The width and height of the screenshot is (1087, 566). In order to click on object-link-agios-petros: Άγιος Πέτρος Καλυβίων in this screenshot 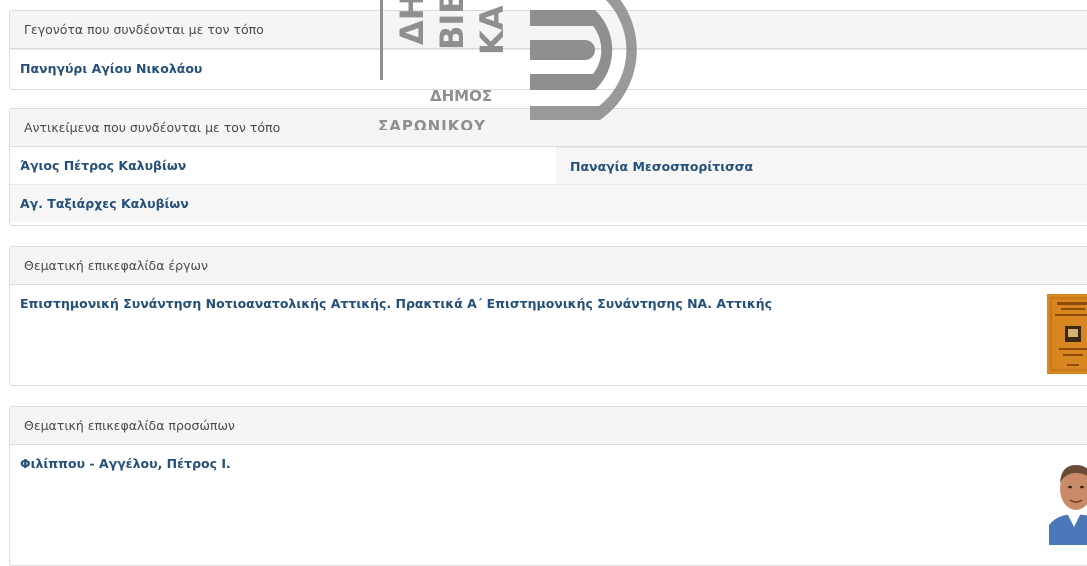, I will do `click(283, 165)`.